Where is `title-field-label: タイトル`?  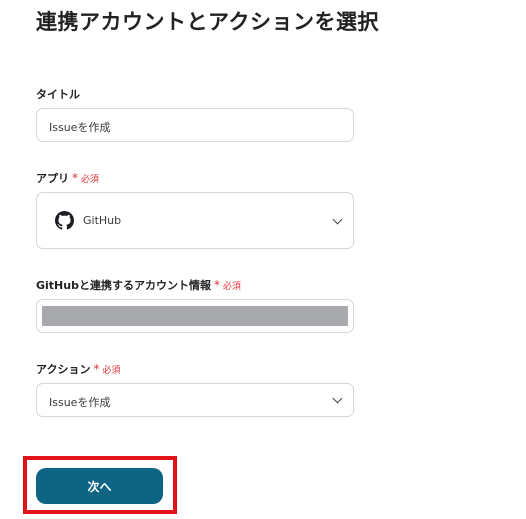 title-field-label: タイトル is located at coordinates (58, 94).